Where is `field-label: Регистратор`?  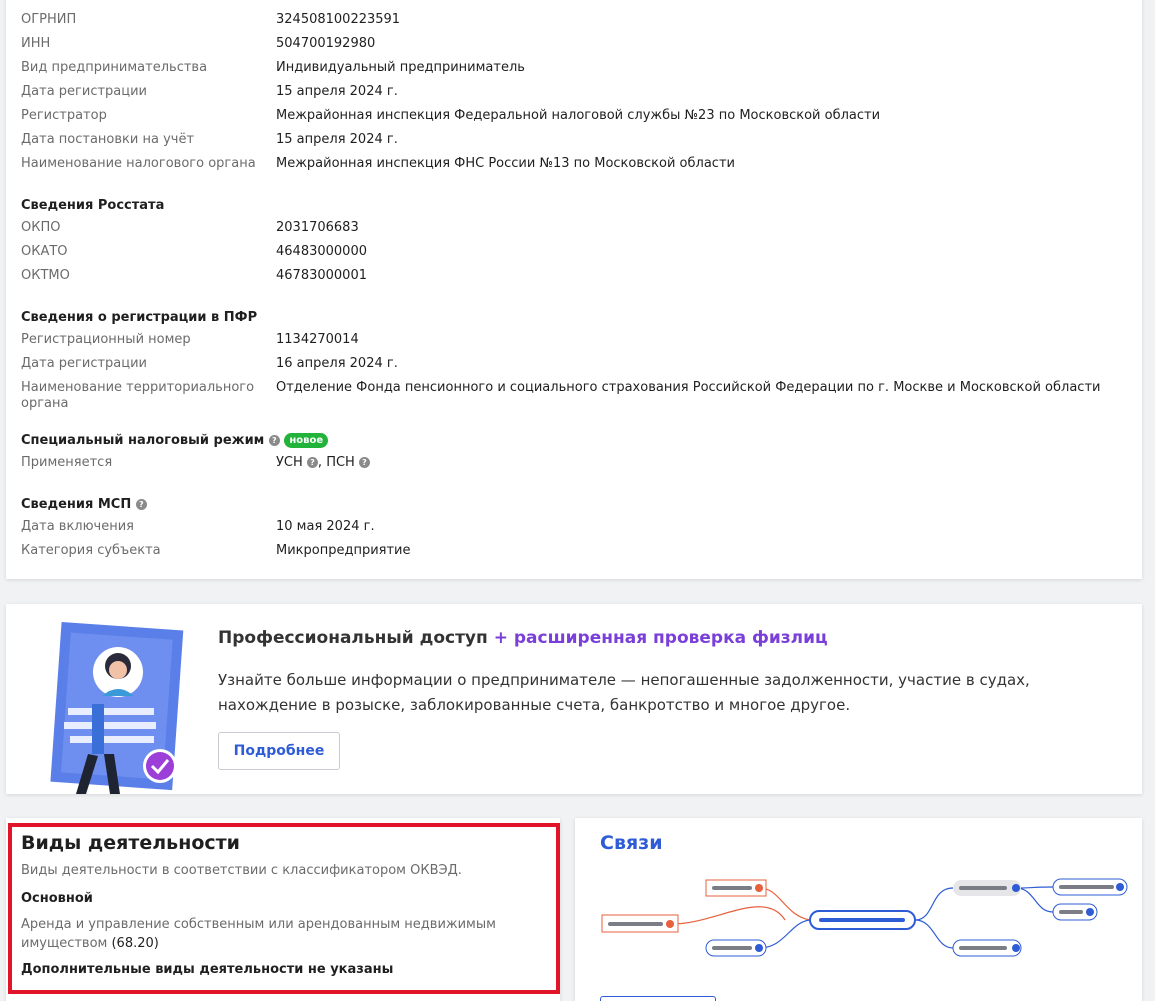
field-label: Регистратор is located at coordinates (64, 115).